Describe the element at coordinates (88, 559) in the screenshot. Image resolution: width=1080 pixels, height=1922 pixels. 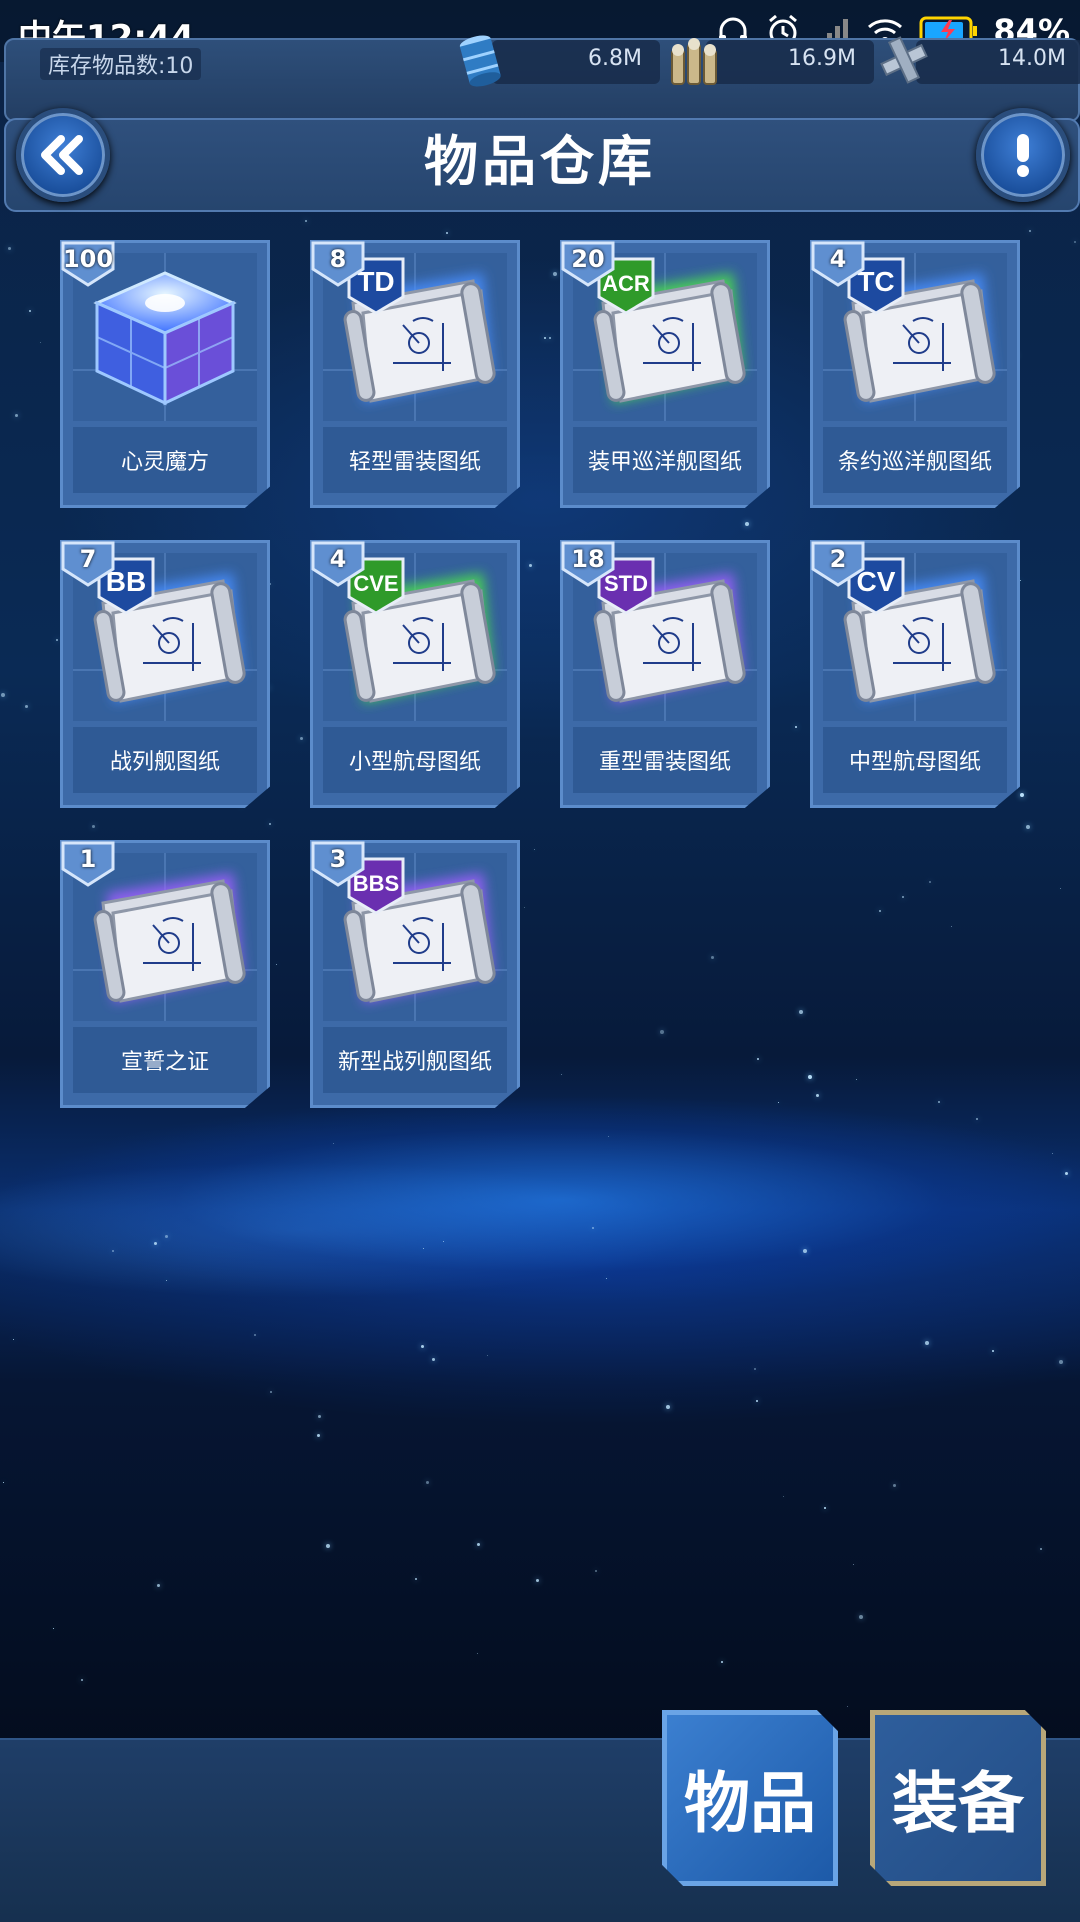
I see `item-count: 7` at that location.